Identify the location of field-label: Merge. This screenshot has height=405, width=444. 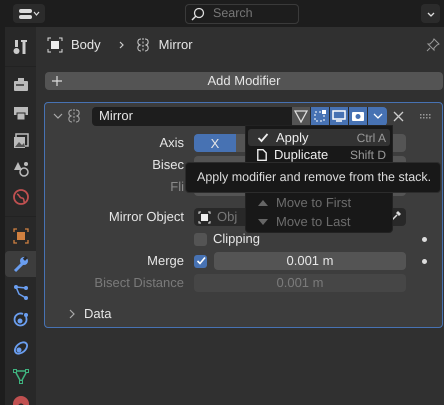
(165, 261).